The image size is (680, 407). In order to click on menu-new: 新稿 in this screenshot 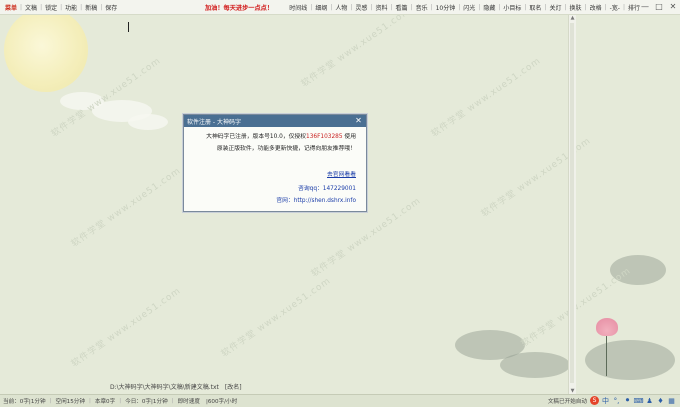, I will do `click(91, 7)`.